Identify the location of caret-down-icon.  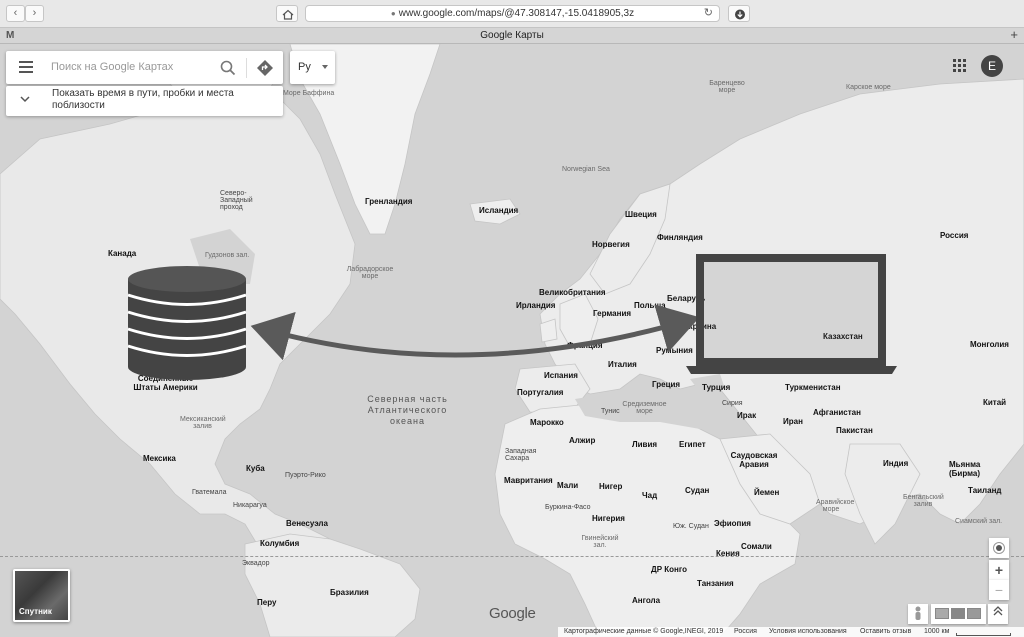
(325, 67).